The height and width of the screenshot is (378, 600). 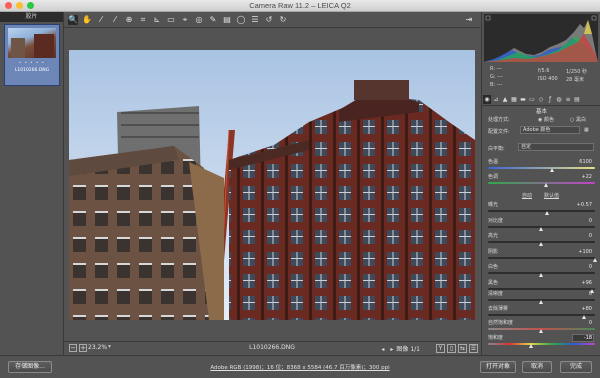 What do you see at coordinates (255, 20) in the screenshot?
I see `preferences-icon: ☰` at bounding box center [255, 20].